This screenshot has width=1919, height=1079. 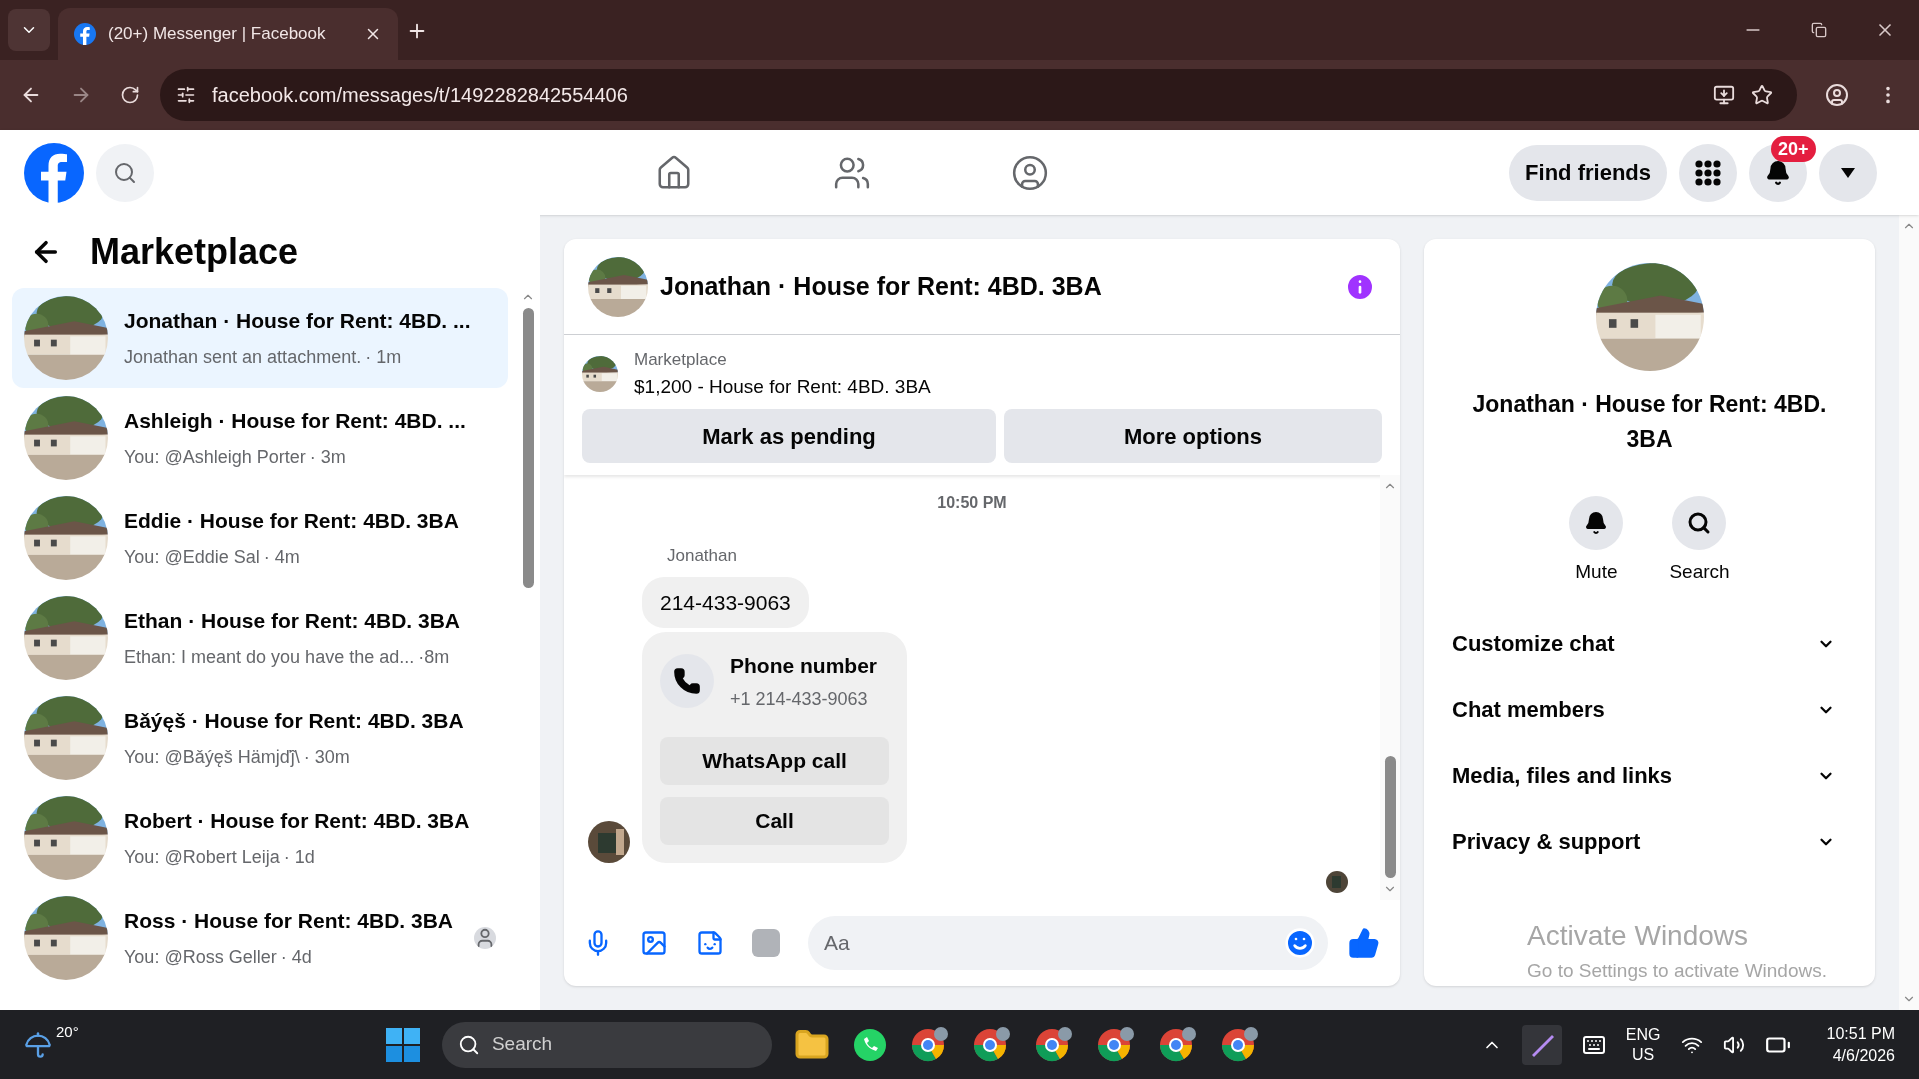 I want to click on pen-icon, so click(x=1541, y=1044).